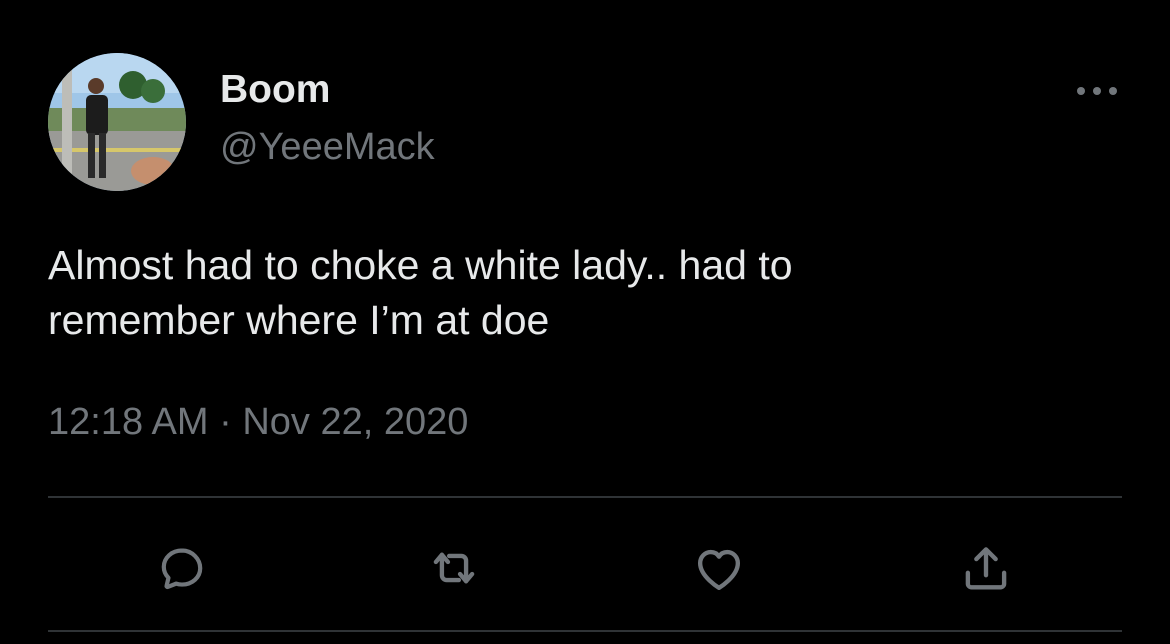 The width and height of the screenshot is (1170, 644). I want to click on retweet-button, so click(454, 568).